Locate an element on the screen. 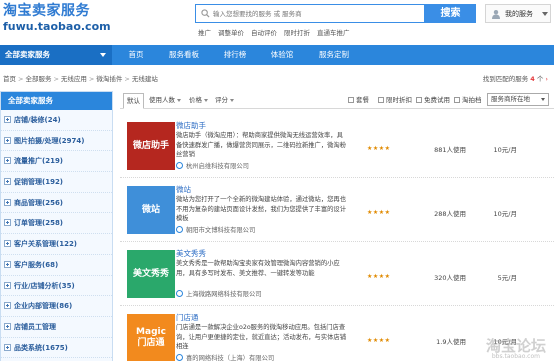 The width and height of the screenshot is (554, 361). sidebar-item: 图片拍摄/处理(2974) is located at coordinates (56, 141).